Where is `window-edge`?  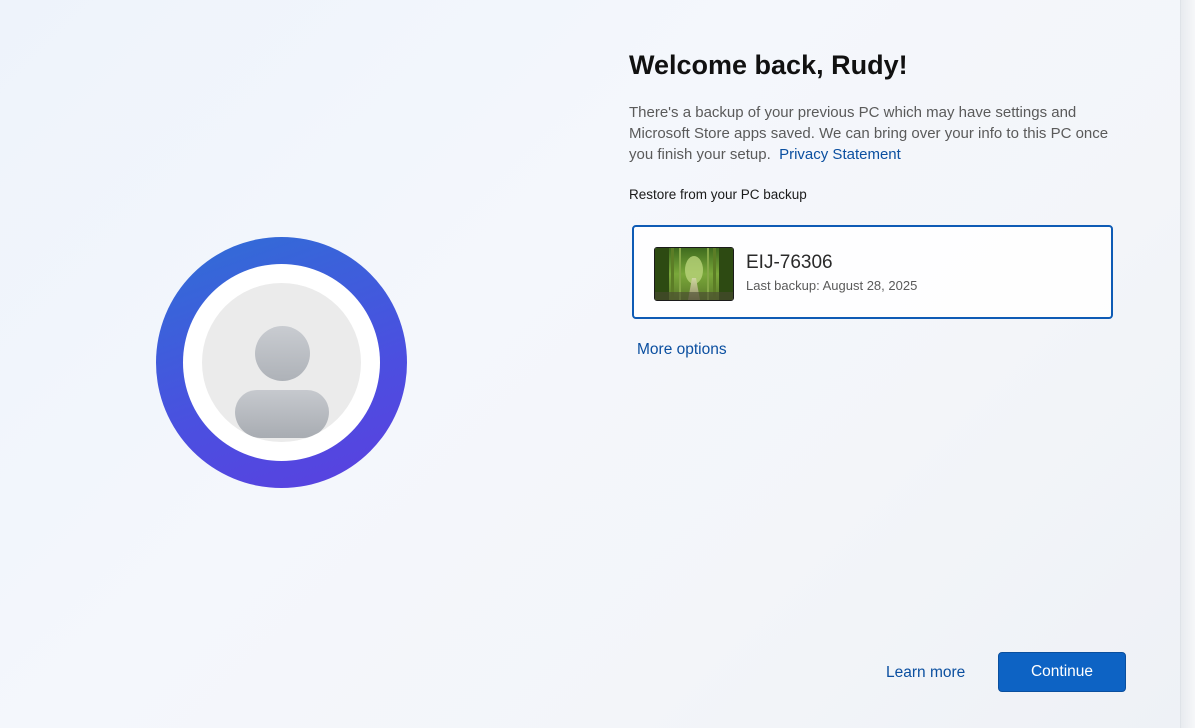 window-edge is located at coordinates (1187, 364).